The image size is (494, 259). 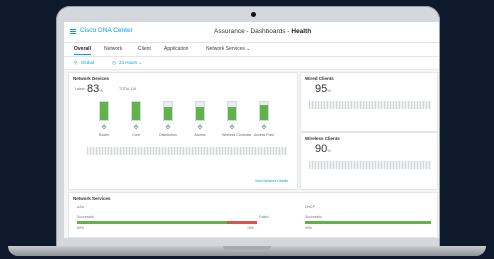 What do you see at coordinates (144, 49) in the screenshot?
I see `tab-client: Client` at bounding box center [144, 49].